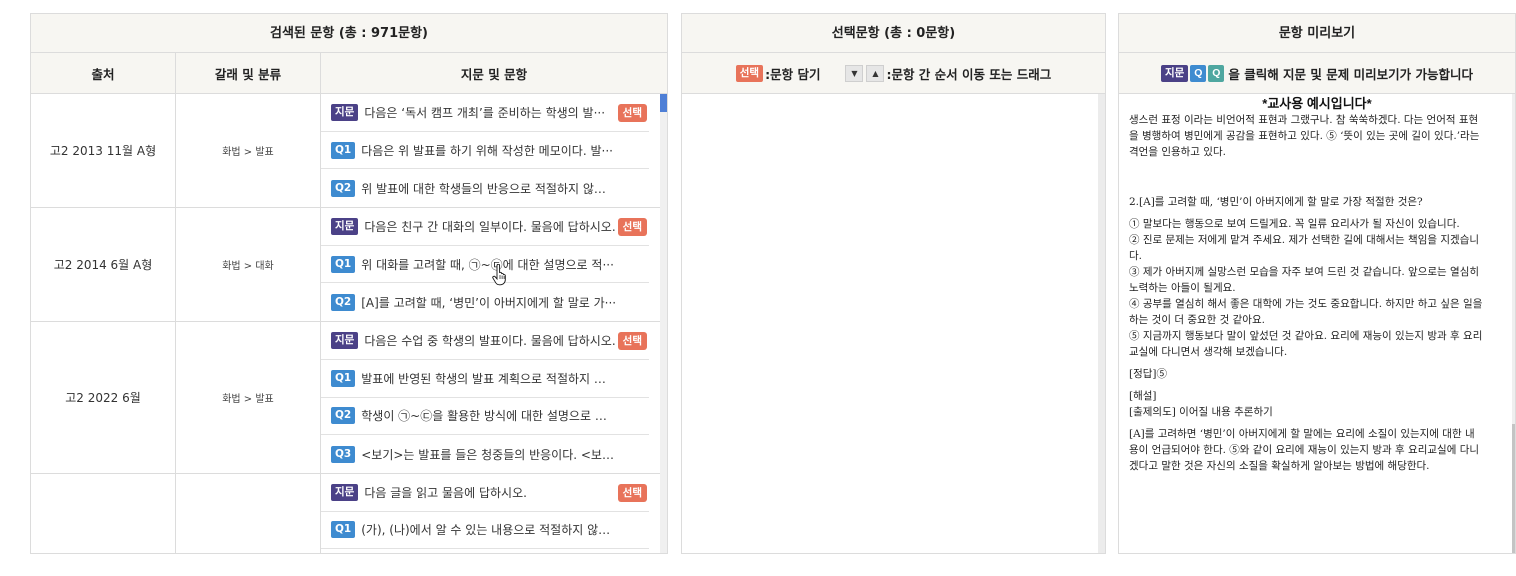  I want to click on passage-row: 지문 다음은 ‘독서 캠프 개최’를 준비하는 학생의 발··· 선택, so click(485, 113).